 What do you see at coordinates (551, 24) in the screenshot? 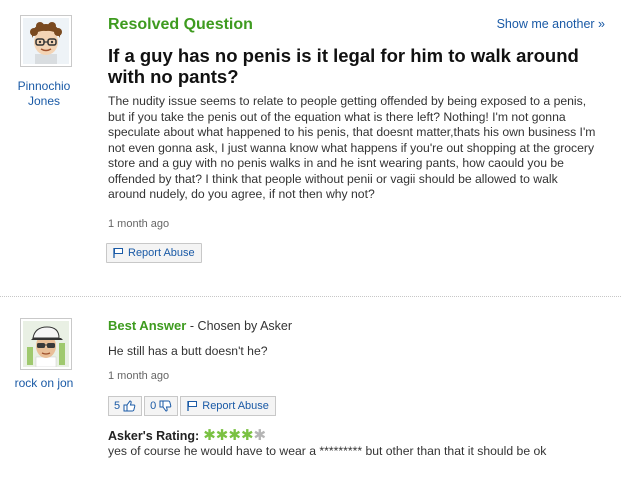
I see `show-another-link: Show me another »` at bounding box center [551, 24].